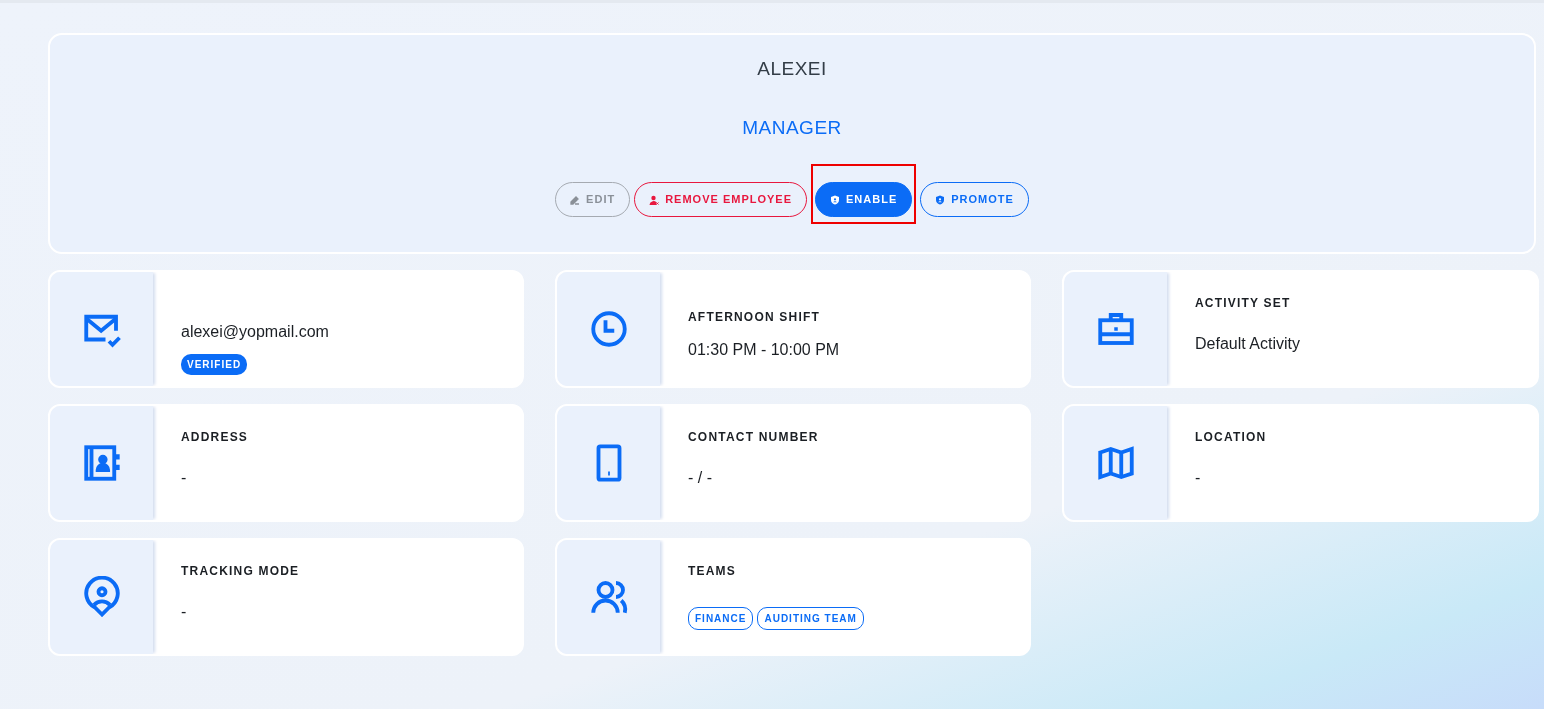 The height and width of the screenshot is (709, 1544). Describe the element at coordinates (240, 571) in the screenshot. I see `field-label: TRACKING MODE` at that location.